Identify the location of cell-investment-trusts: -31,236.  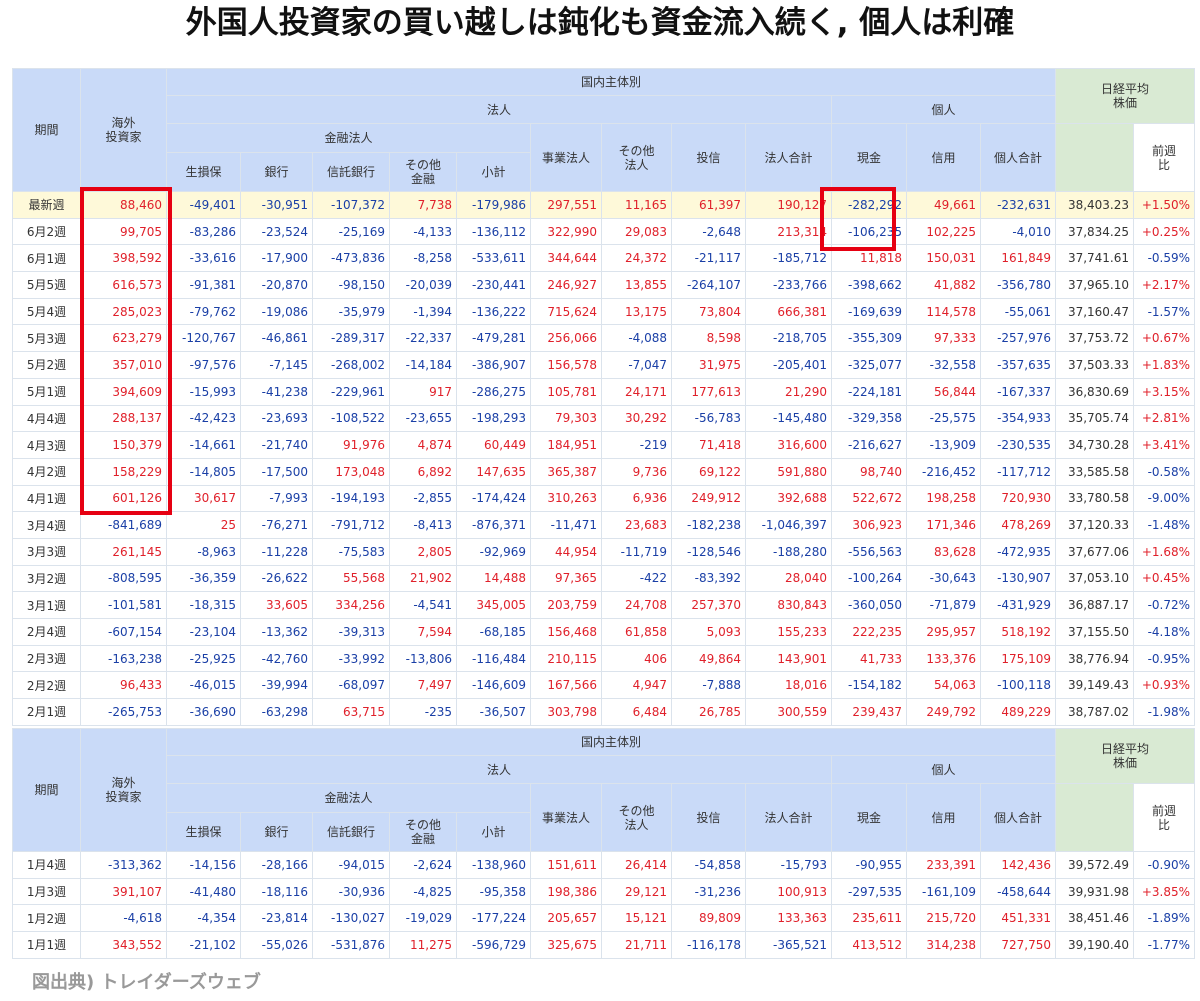
(708, 891).